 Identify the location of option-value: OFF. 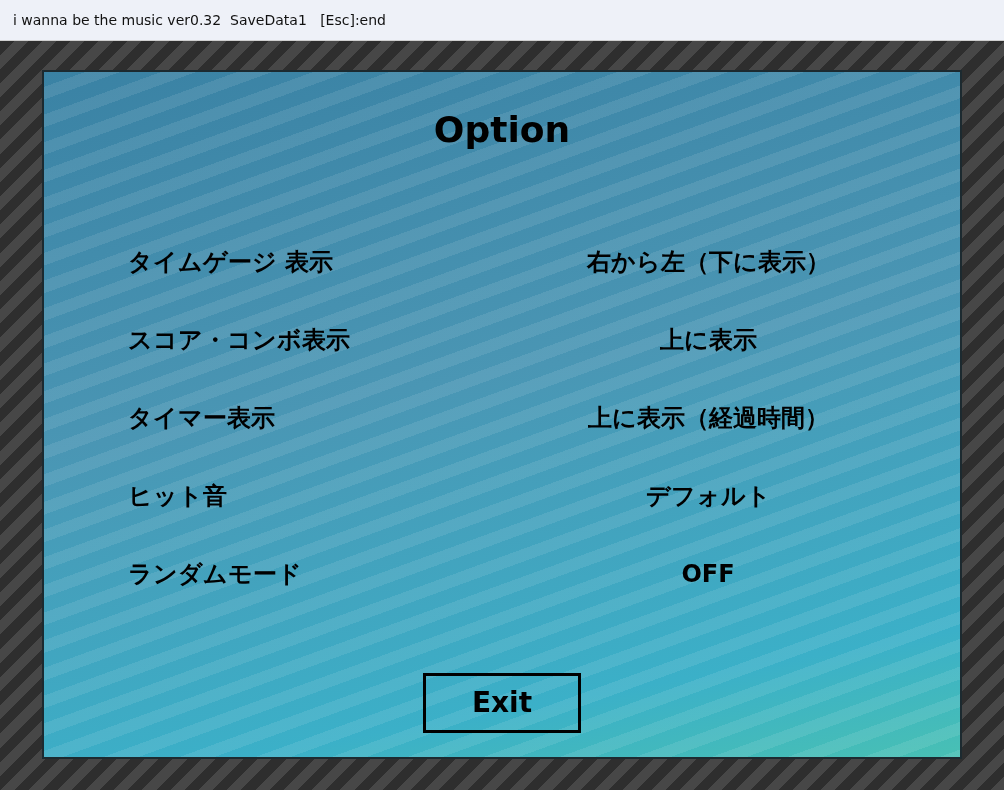
(708, 574).